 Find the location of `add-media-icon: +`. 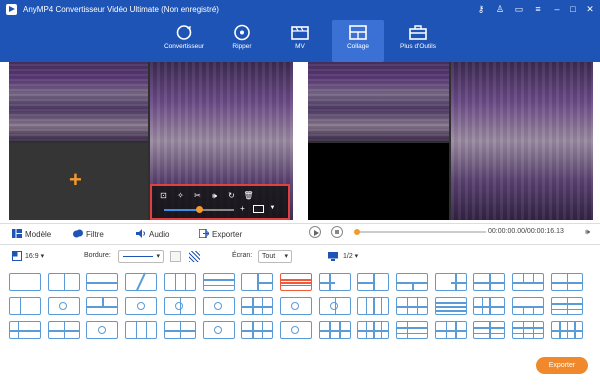

add-media-icon: + is located at coordinates (75, 180).